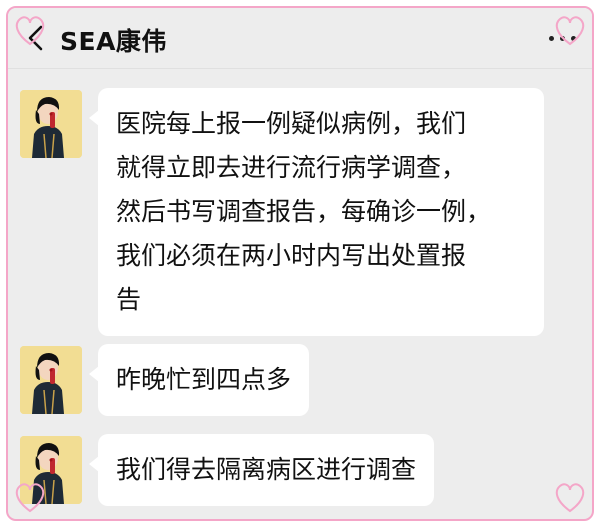 The image size is (600, 527). I want to click on message-text: 昨晚忙到四点多, so click(204, 379).